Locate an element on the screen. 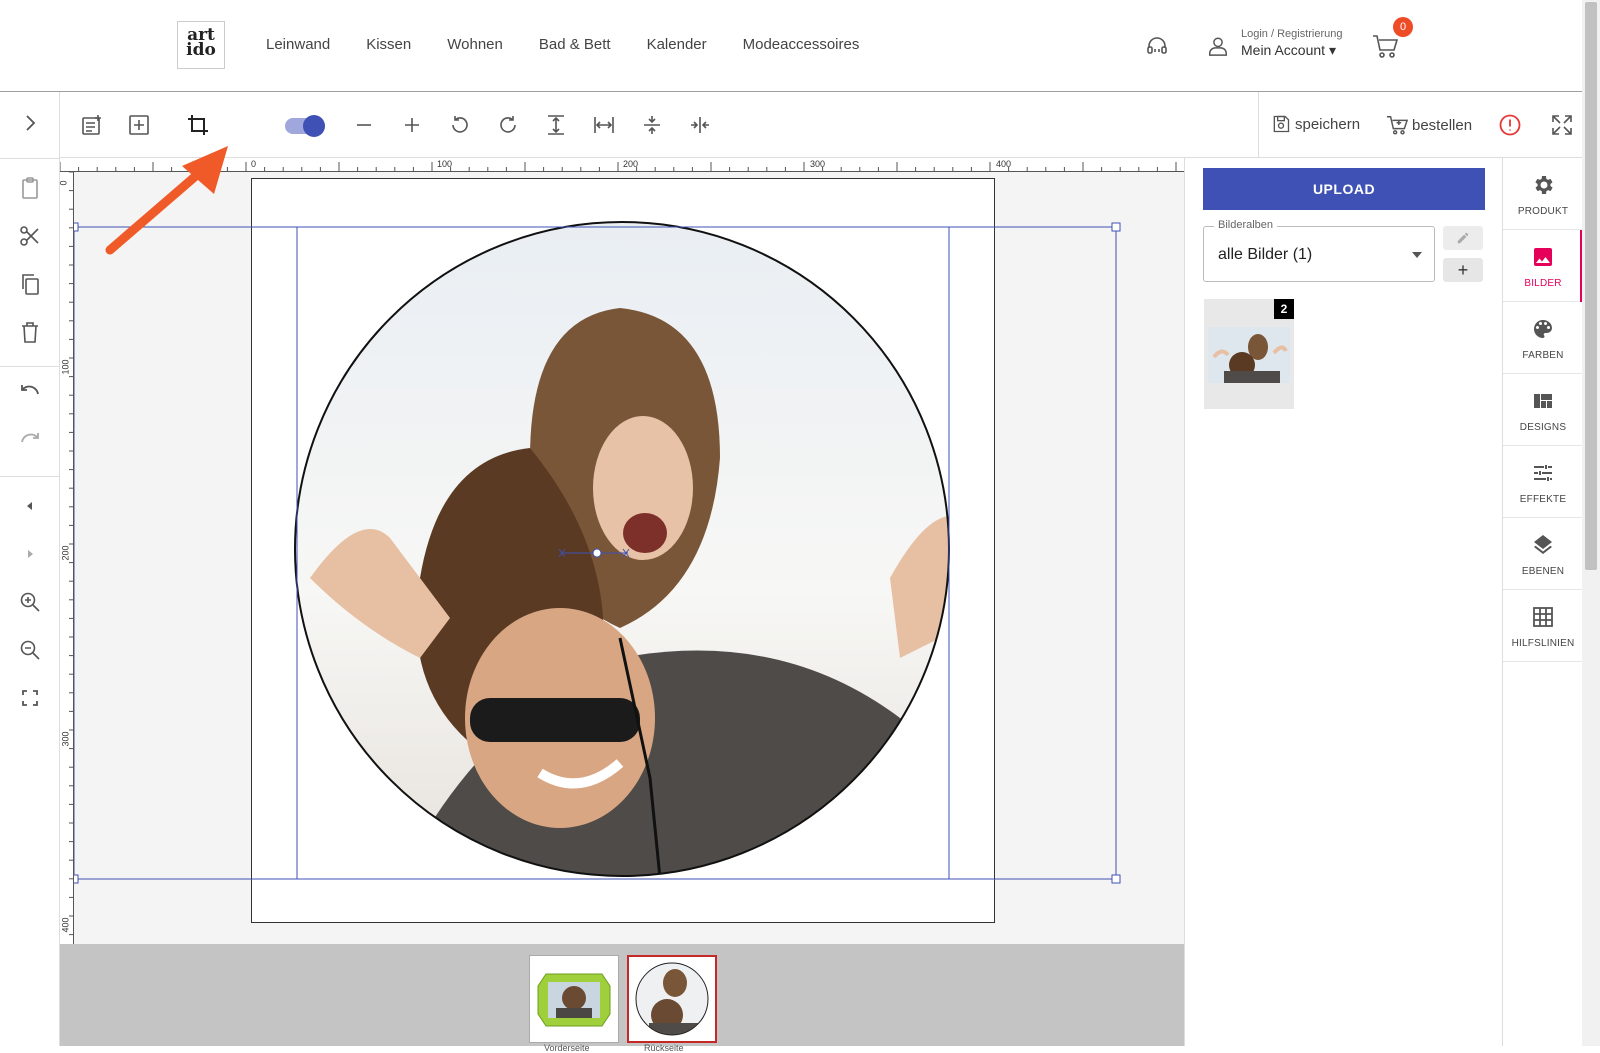  cart-icon is located at coordinates (1385, 46).